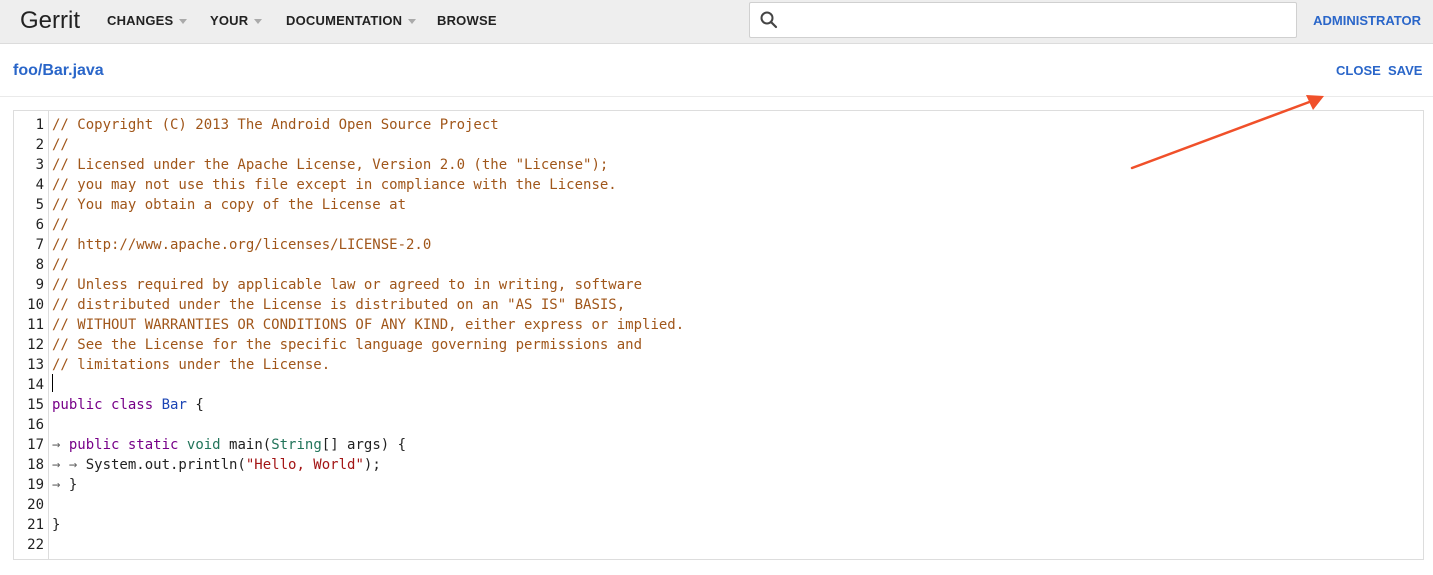 The image size is (1433, 575). What do you see at coordinates (203, 445) in the screenshot?
I see `code-token: void` at bounding box center [203, 445].